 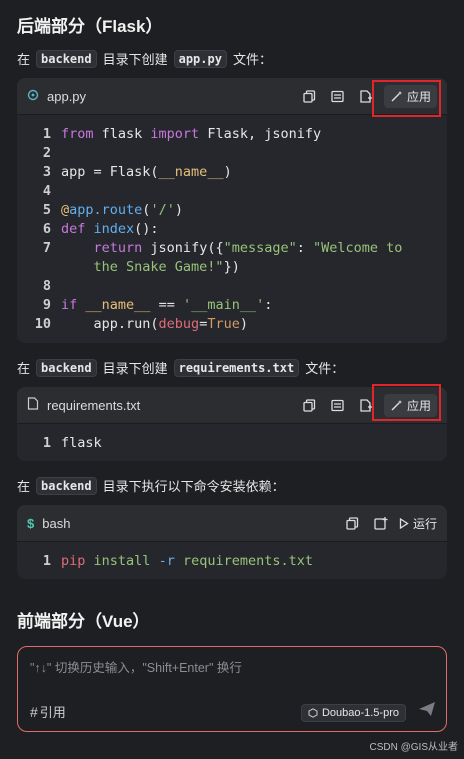 I want to click on code-line: 1 flask, so click(x=232, y=443).